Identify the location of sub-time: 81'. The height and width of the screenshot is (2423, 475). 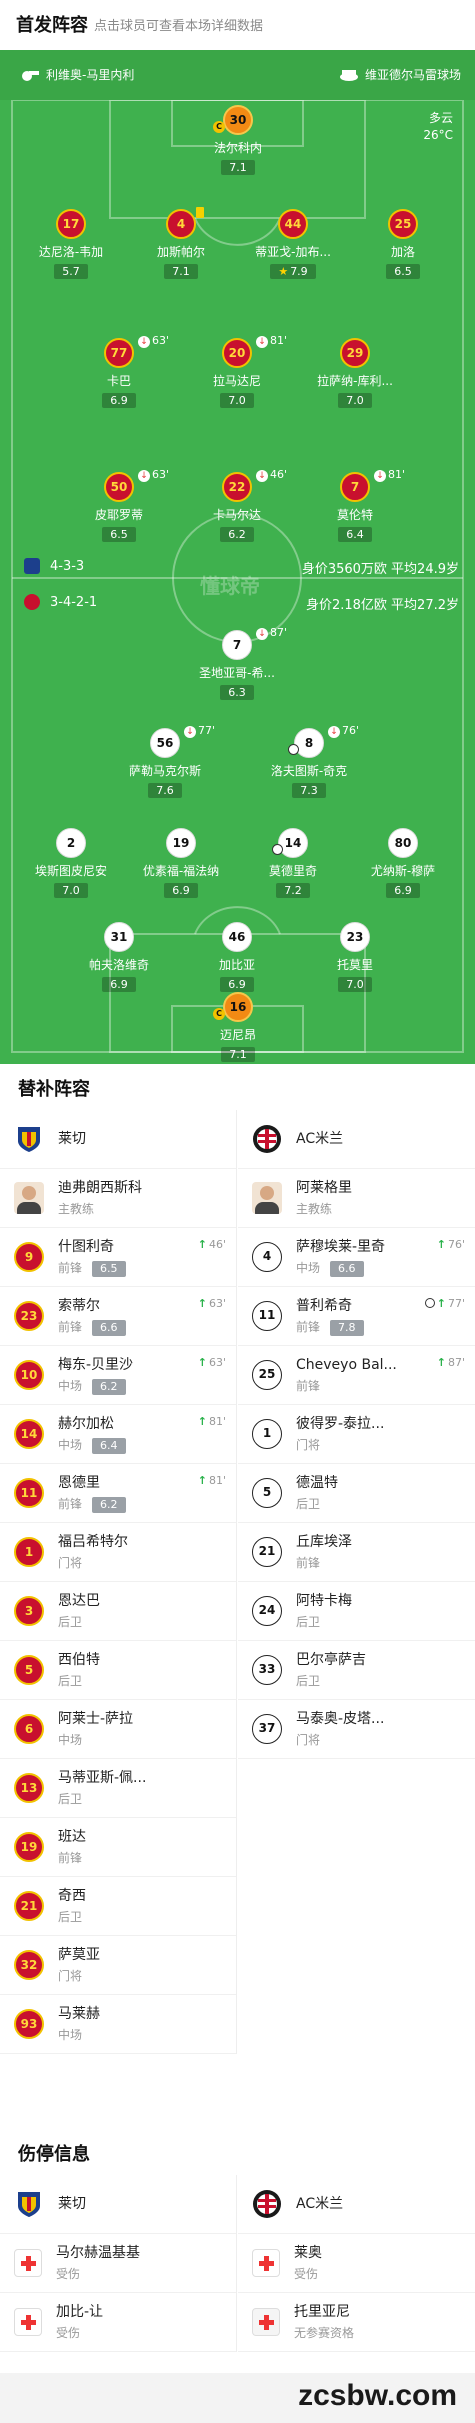
(279, 340).